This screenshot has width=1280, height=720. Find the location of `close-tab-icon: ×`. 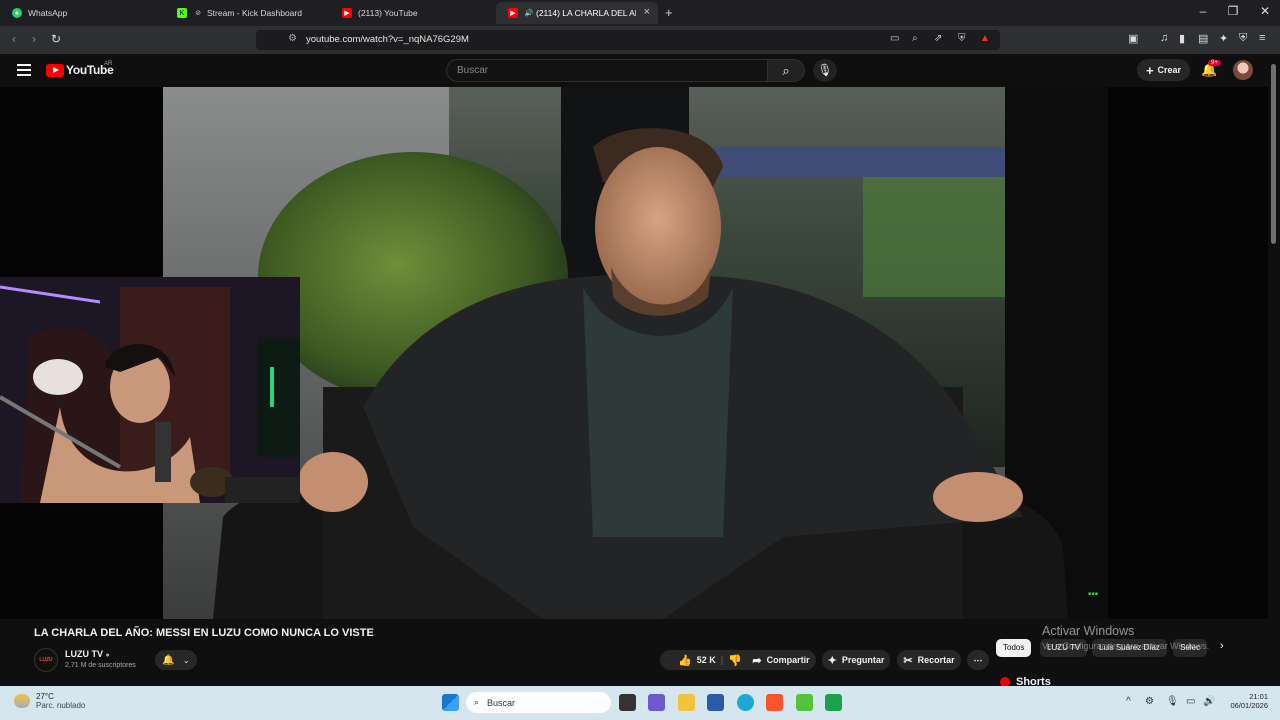

close-tab-icon: × is located at coordinates (647, 12).